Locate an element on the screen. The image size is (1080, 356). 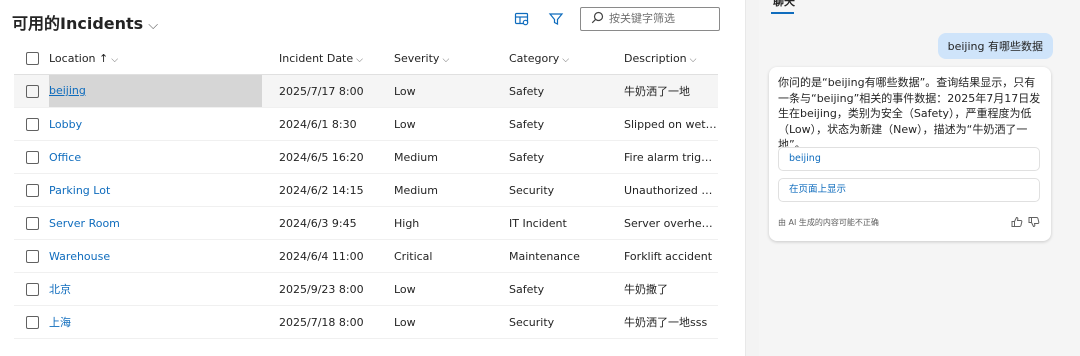
date-cell: 2025/9/23 8:00 is located at coordinates (336, 289).